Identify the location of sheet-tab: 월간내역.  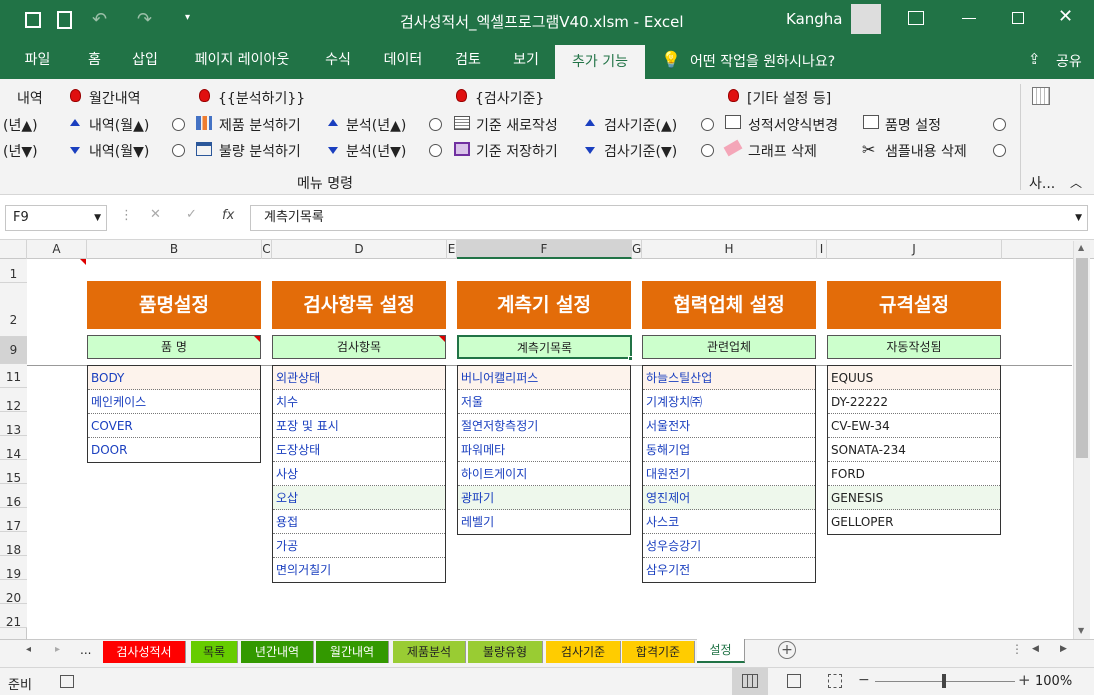
(352, 652).